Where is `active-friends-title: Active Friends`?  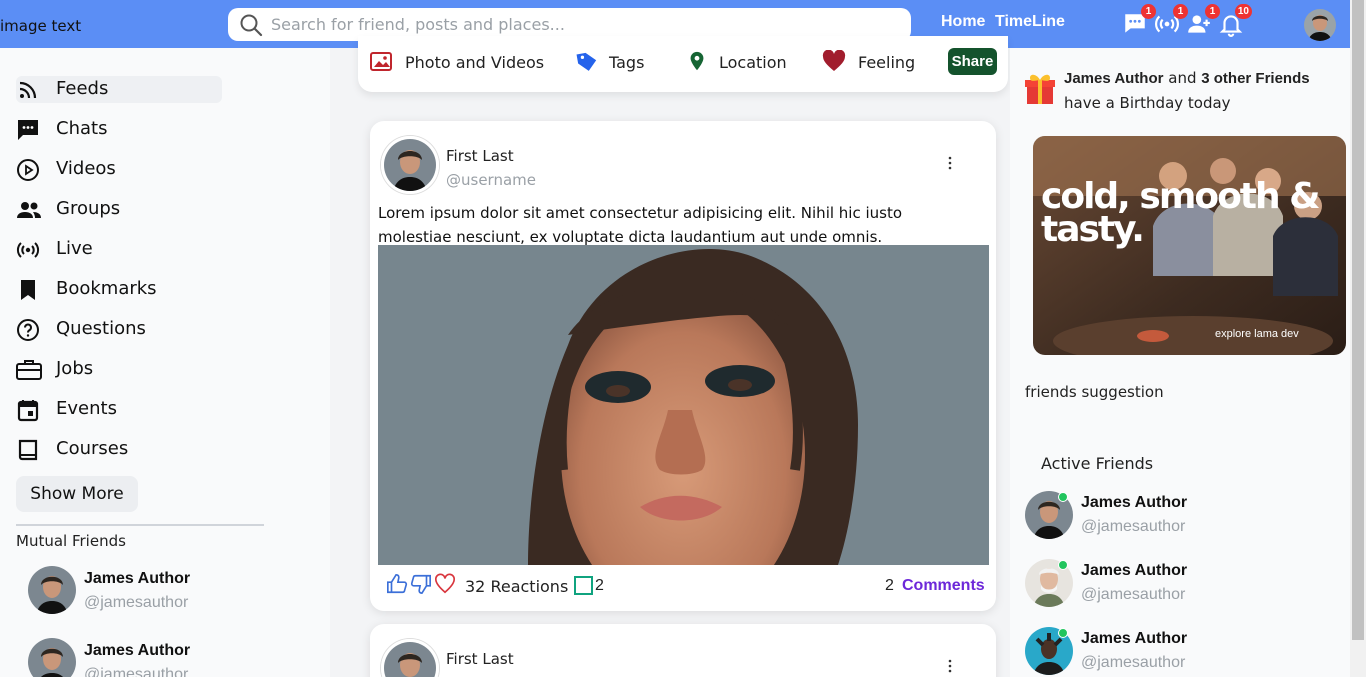
active-friends-title: Active Friends is located at coordinates (1097, 463).